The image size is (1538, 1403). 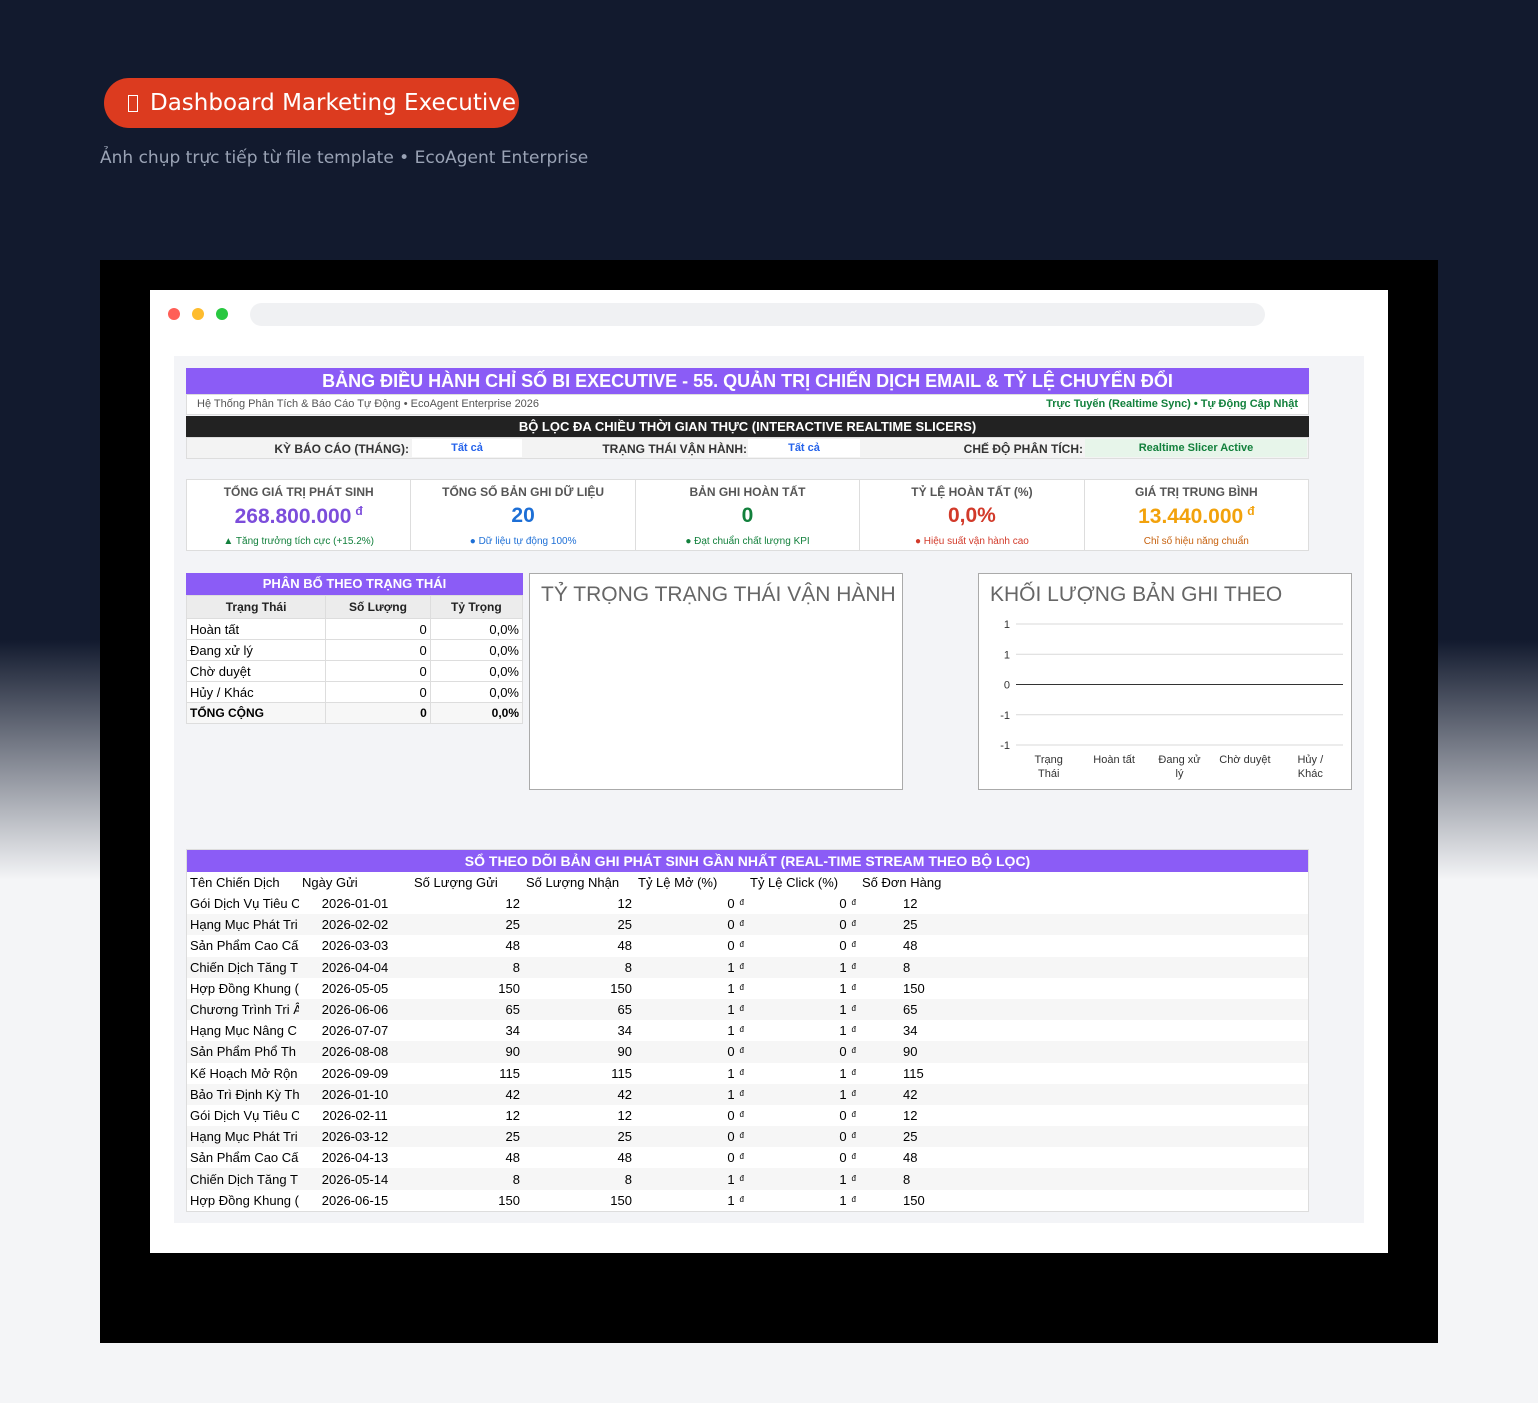 I want to click on recent-cell: 2026-03-12, so click(x=355, y=1137).